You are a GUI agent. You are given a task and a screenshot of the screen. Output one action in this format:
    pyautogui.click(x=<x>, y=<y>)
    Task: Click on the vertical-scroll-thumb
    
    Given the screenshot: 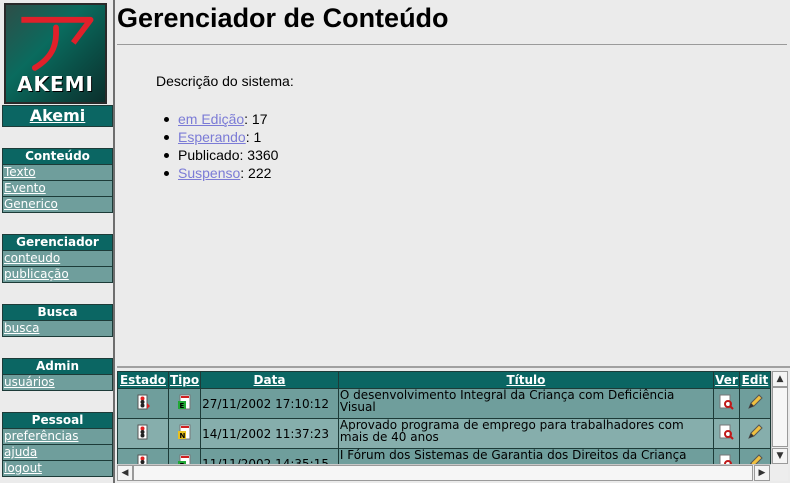 What is the action you would take?
    pyautogui.click(x=780, y=417)
    